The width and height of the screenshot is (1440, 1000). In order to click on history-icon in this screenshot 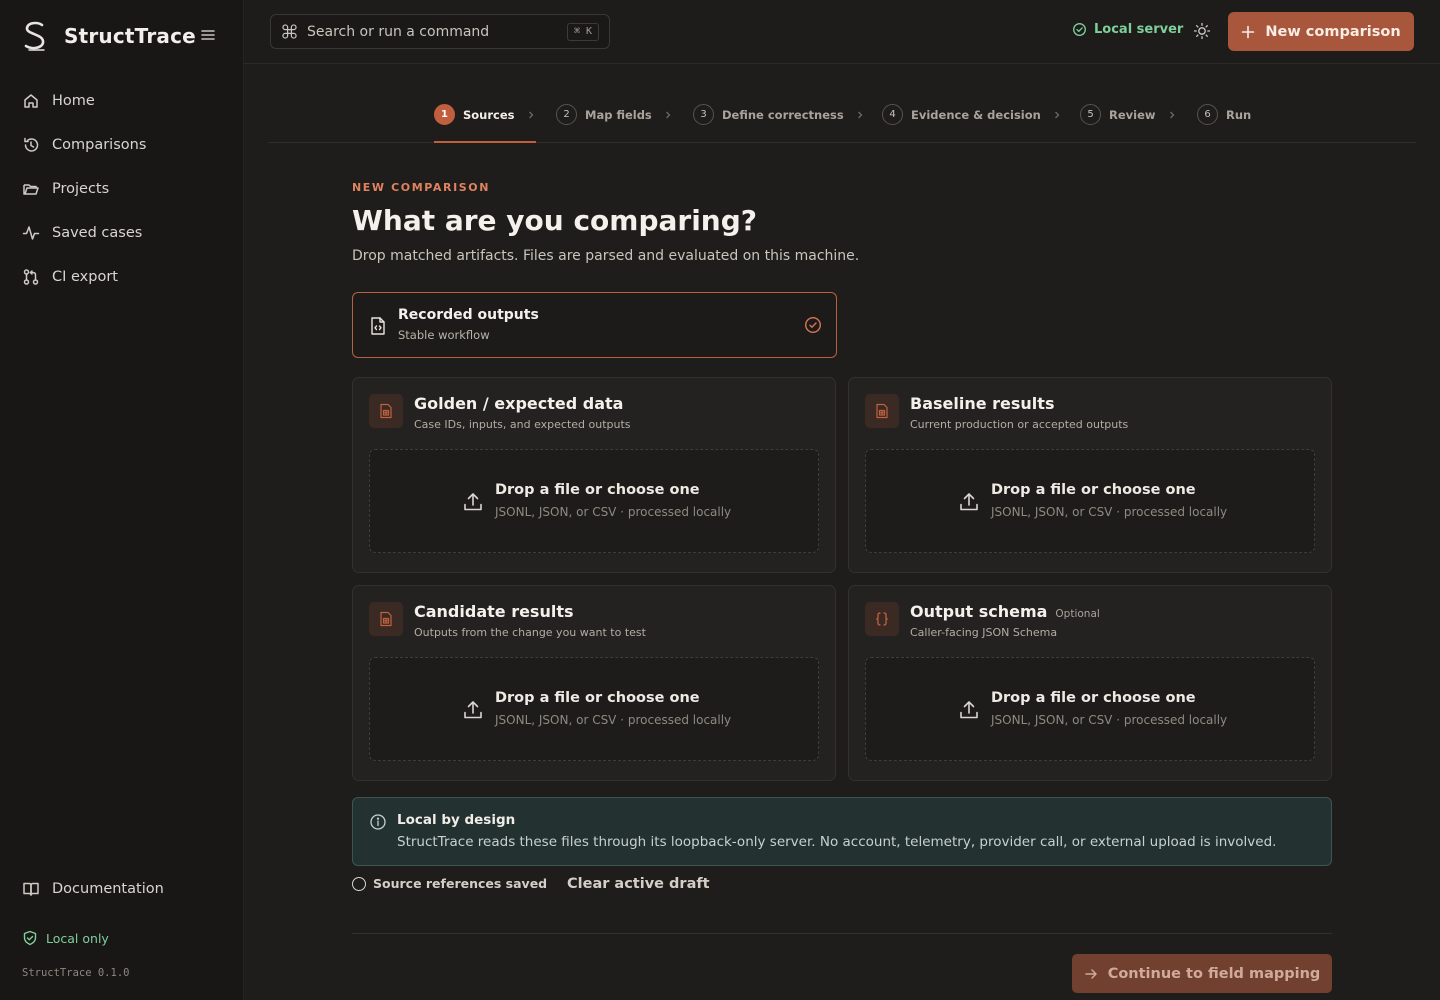, I will do `click(31, 144)`.